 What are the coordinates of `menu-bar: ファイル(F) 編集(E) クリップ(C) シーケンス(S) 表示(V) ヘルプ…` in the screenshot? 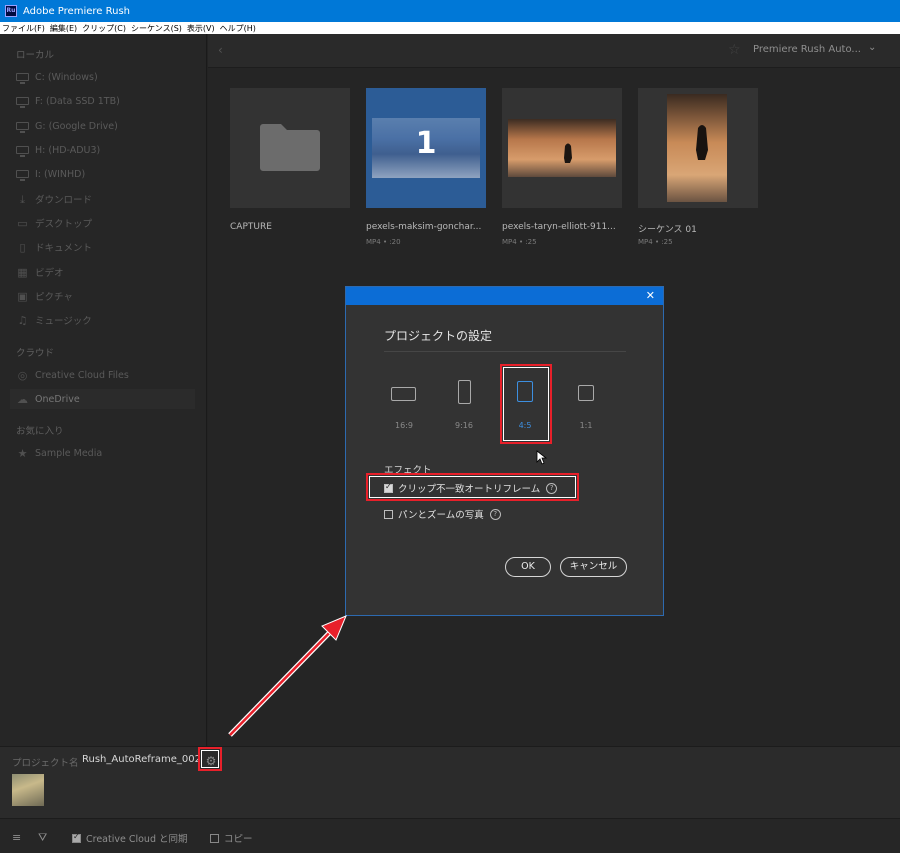 It's located at (450, 28).